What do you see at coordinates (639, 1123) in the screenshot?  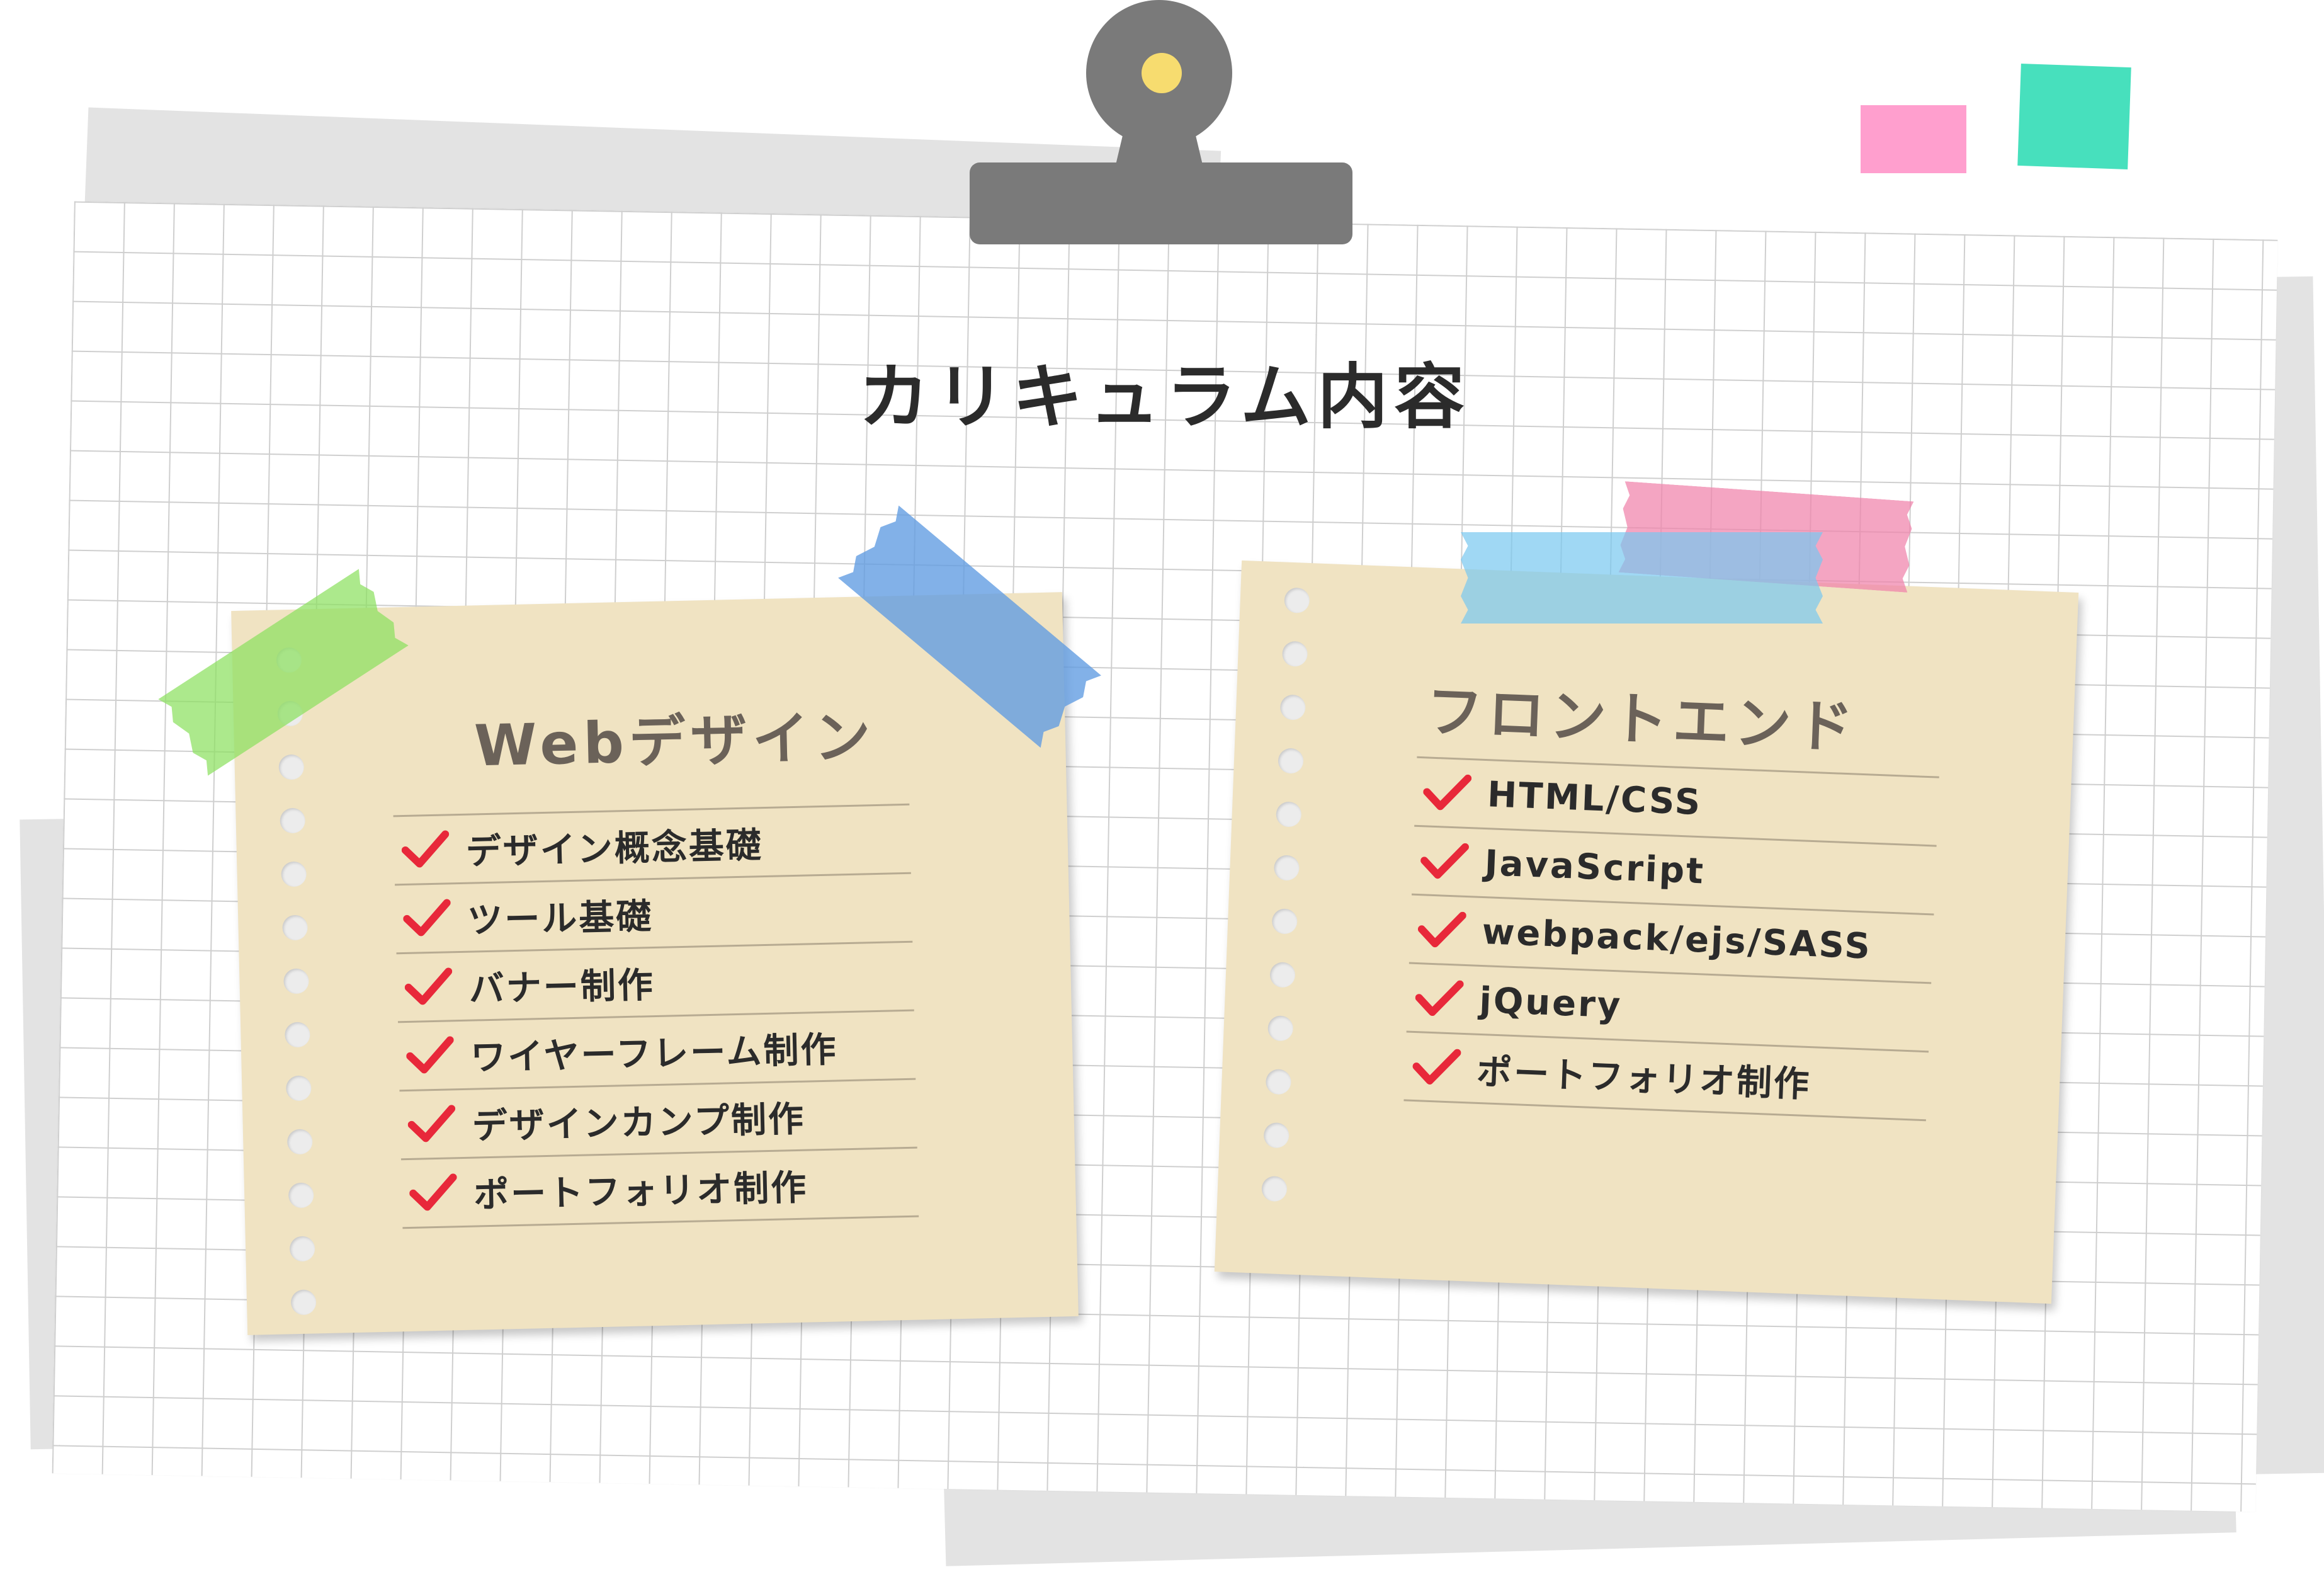 I see `list-item-label: デザインカンプ制作` at bounding box center [639, 1123].